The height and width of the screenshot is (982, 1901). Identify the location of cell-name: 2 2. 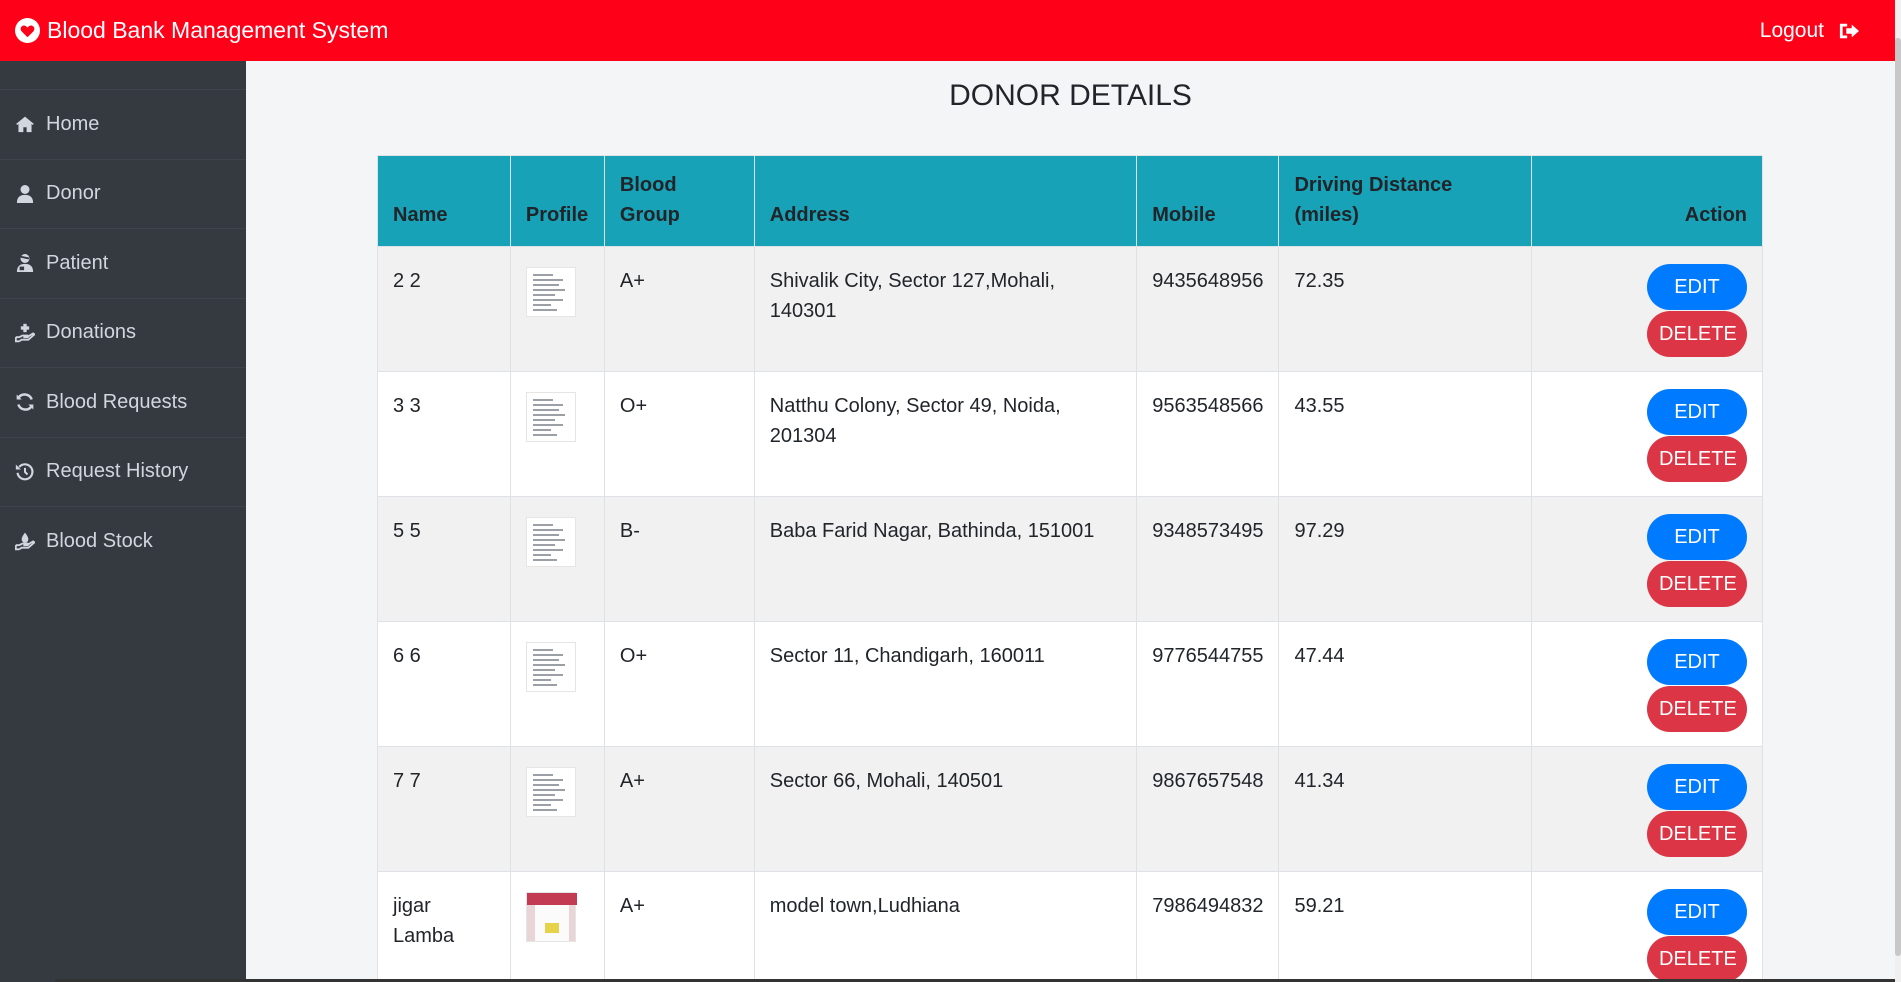
(444, 309).